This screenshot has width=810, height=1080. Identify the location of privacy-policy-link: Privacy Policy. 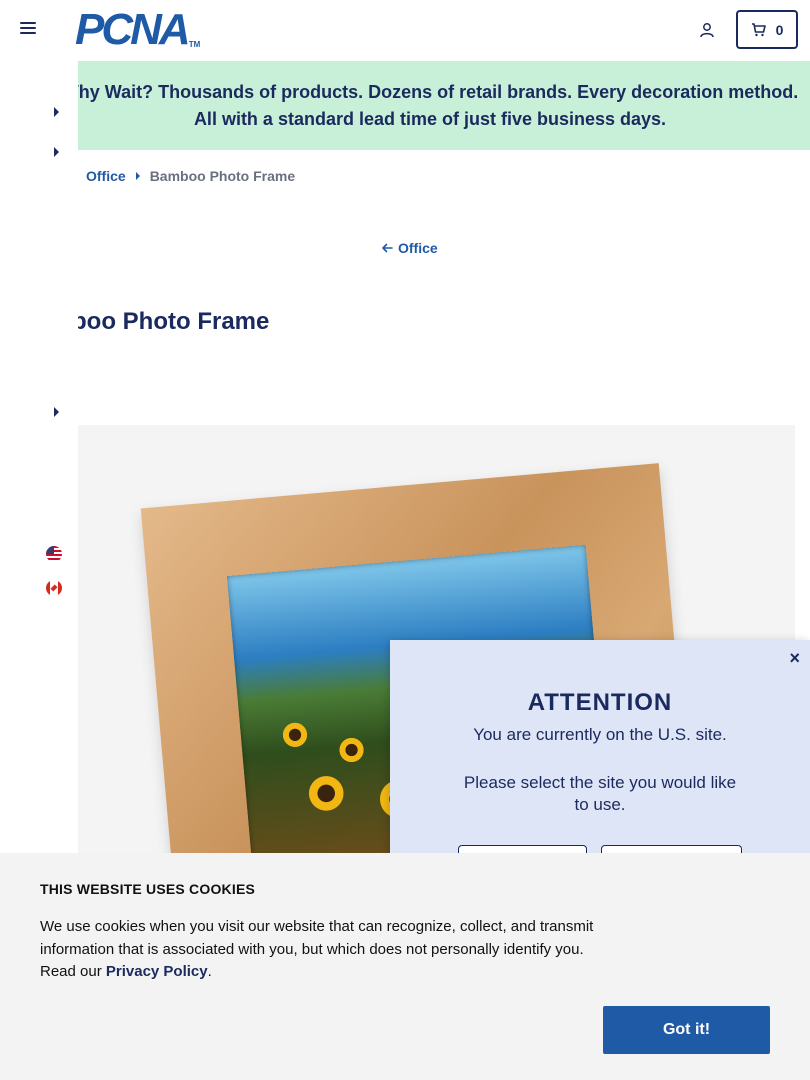
(157, 971).